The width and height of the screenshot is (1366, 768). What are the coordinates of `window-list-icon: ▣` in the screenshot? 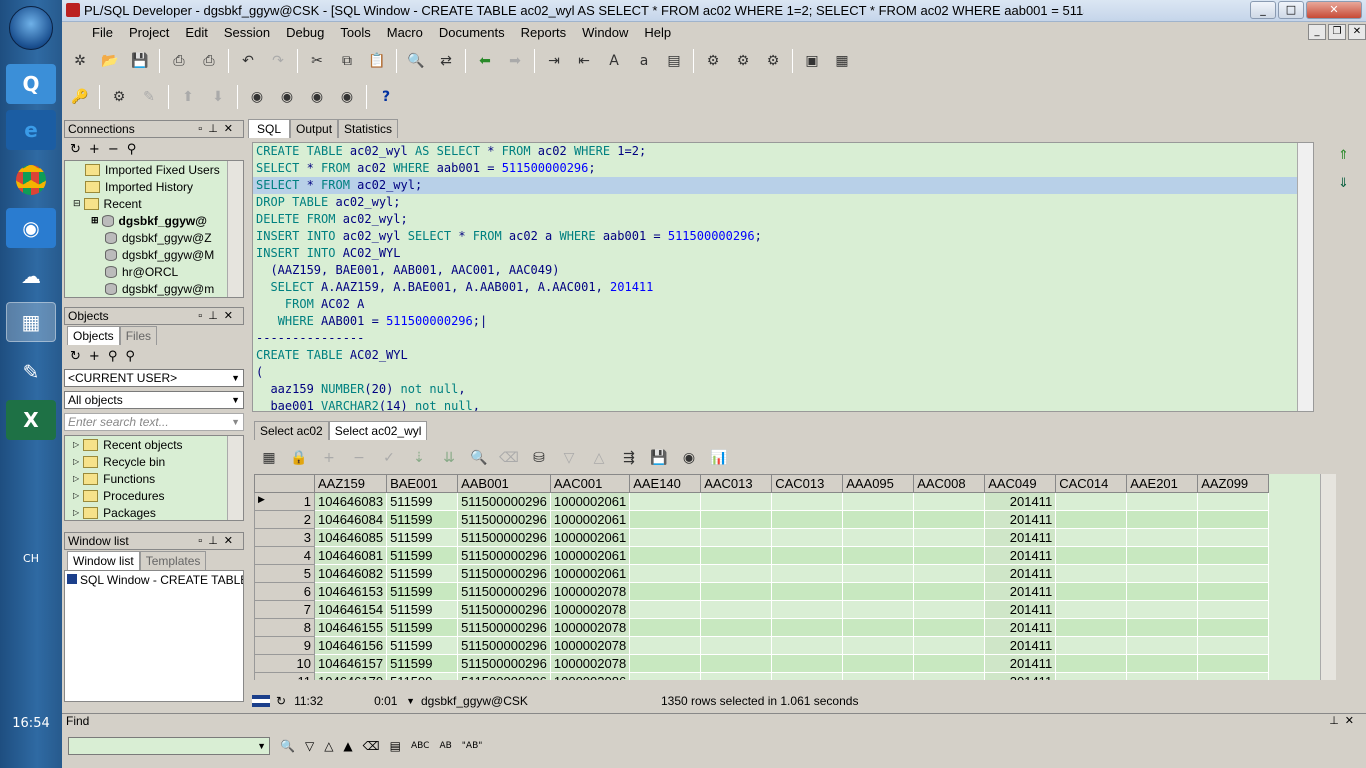 It's located at (812, 61).